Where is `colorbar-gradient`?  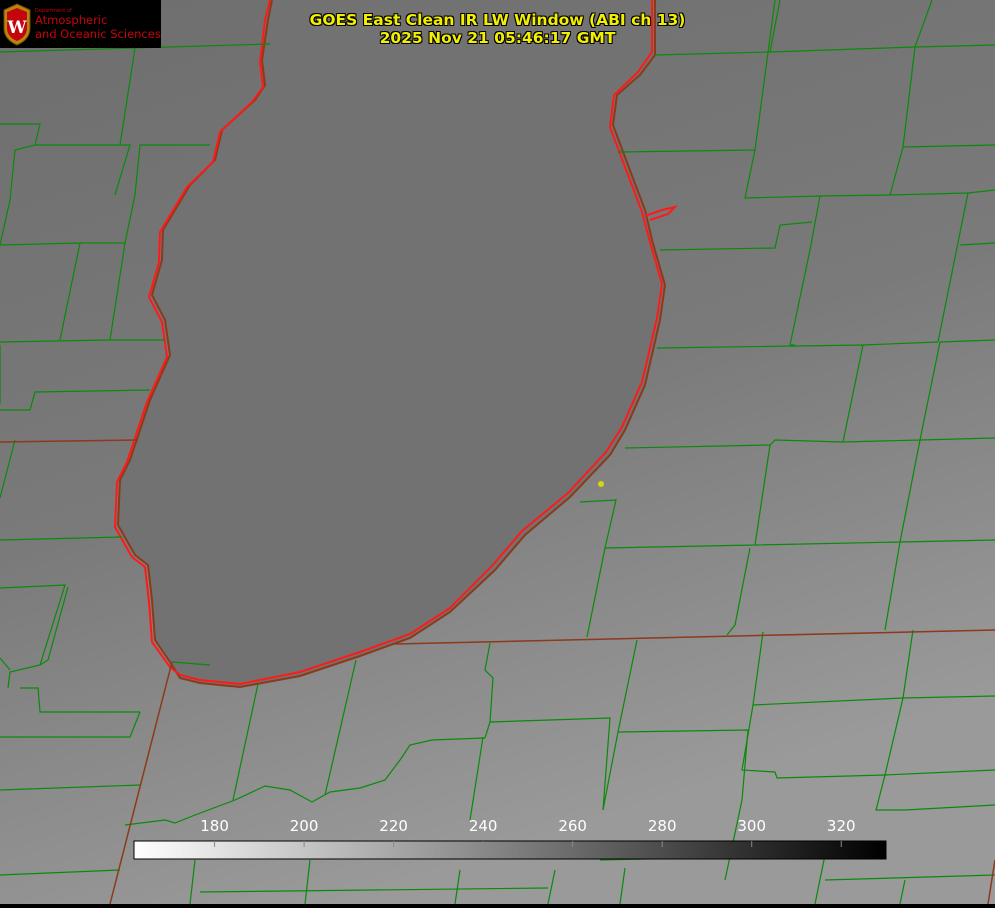 colorbar-gradient is located at coordinates (510, 850).